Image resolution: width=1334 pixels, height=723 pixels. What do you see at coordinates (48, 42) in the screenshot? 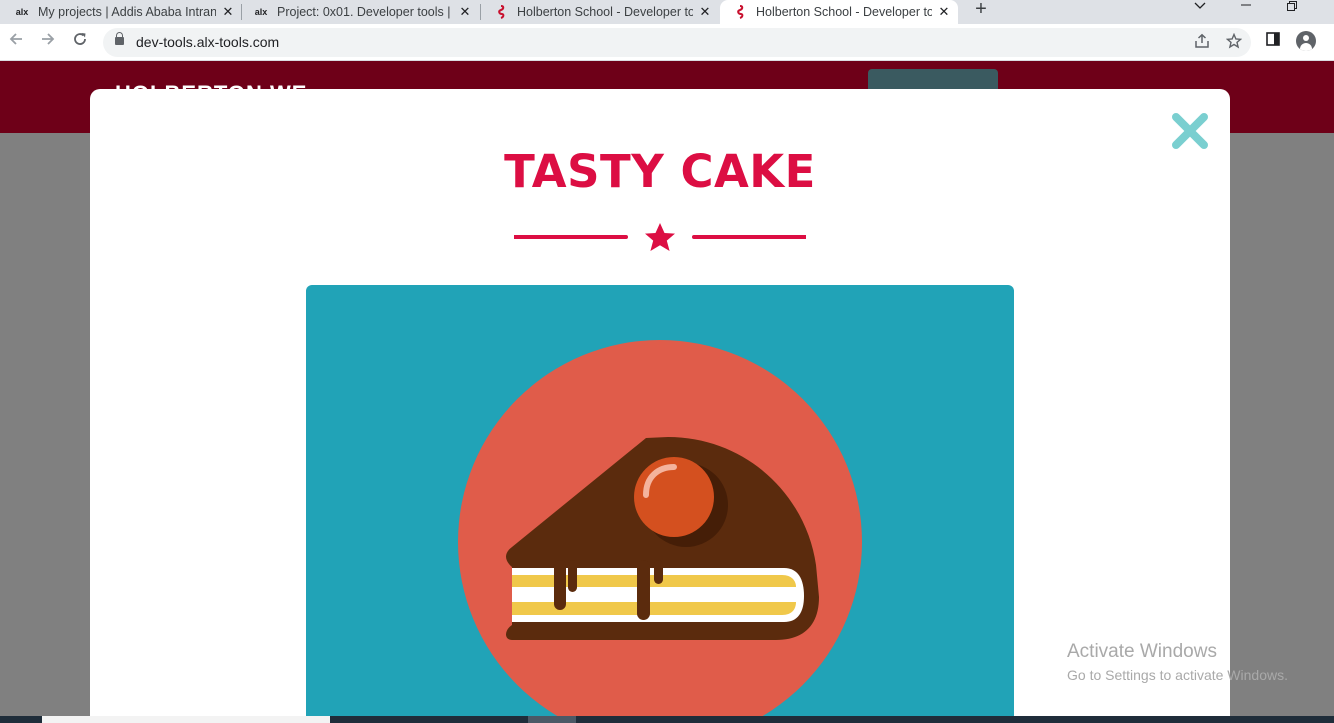
I see `forward-icon` at bounding box center [48, 42].